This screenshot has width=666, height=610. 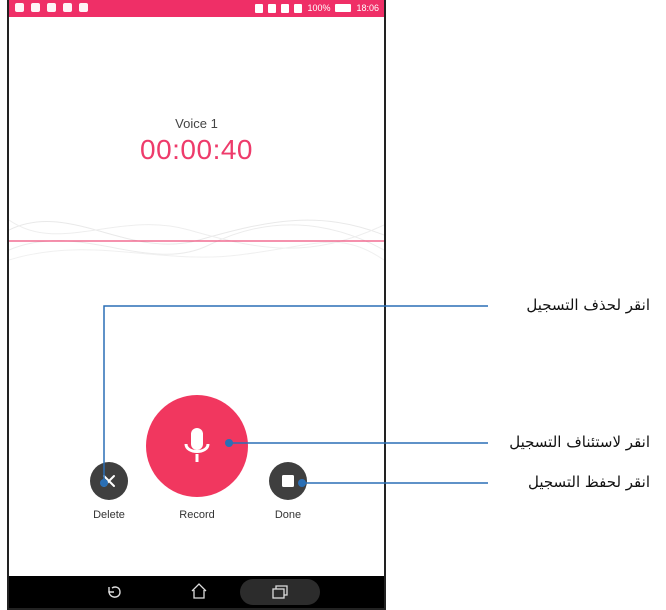 What do you see at coordinates (229, 443) in the screenshot?
I see `callout-dot-resume` at bounding box center [229, 443].